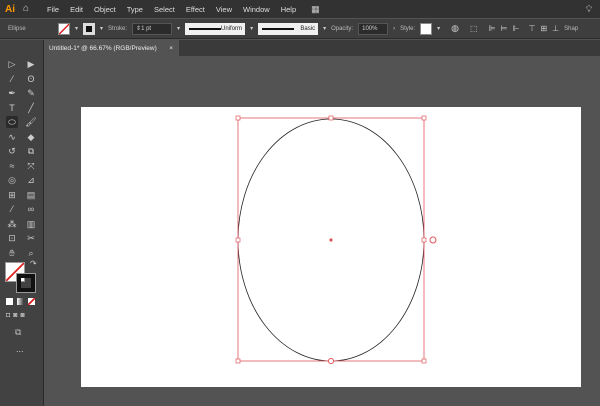 Image resolution: width=600 pixels, height=406 pixels. I want to click on bottom-handle, so click(331, 361).